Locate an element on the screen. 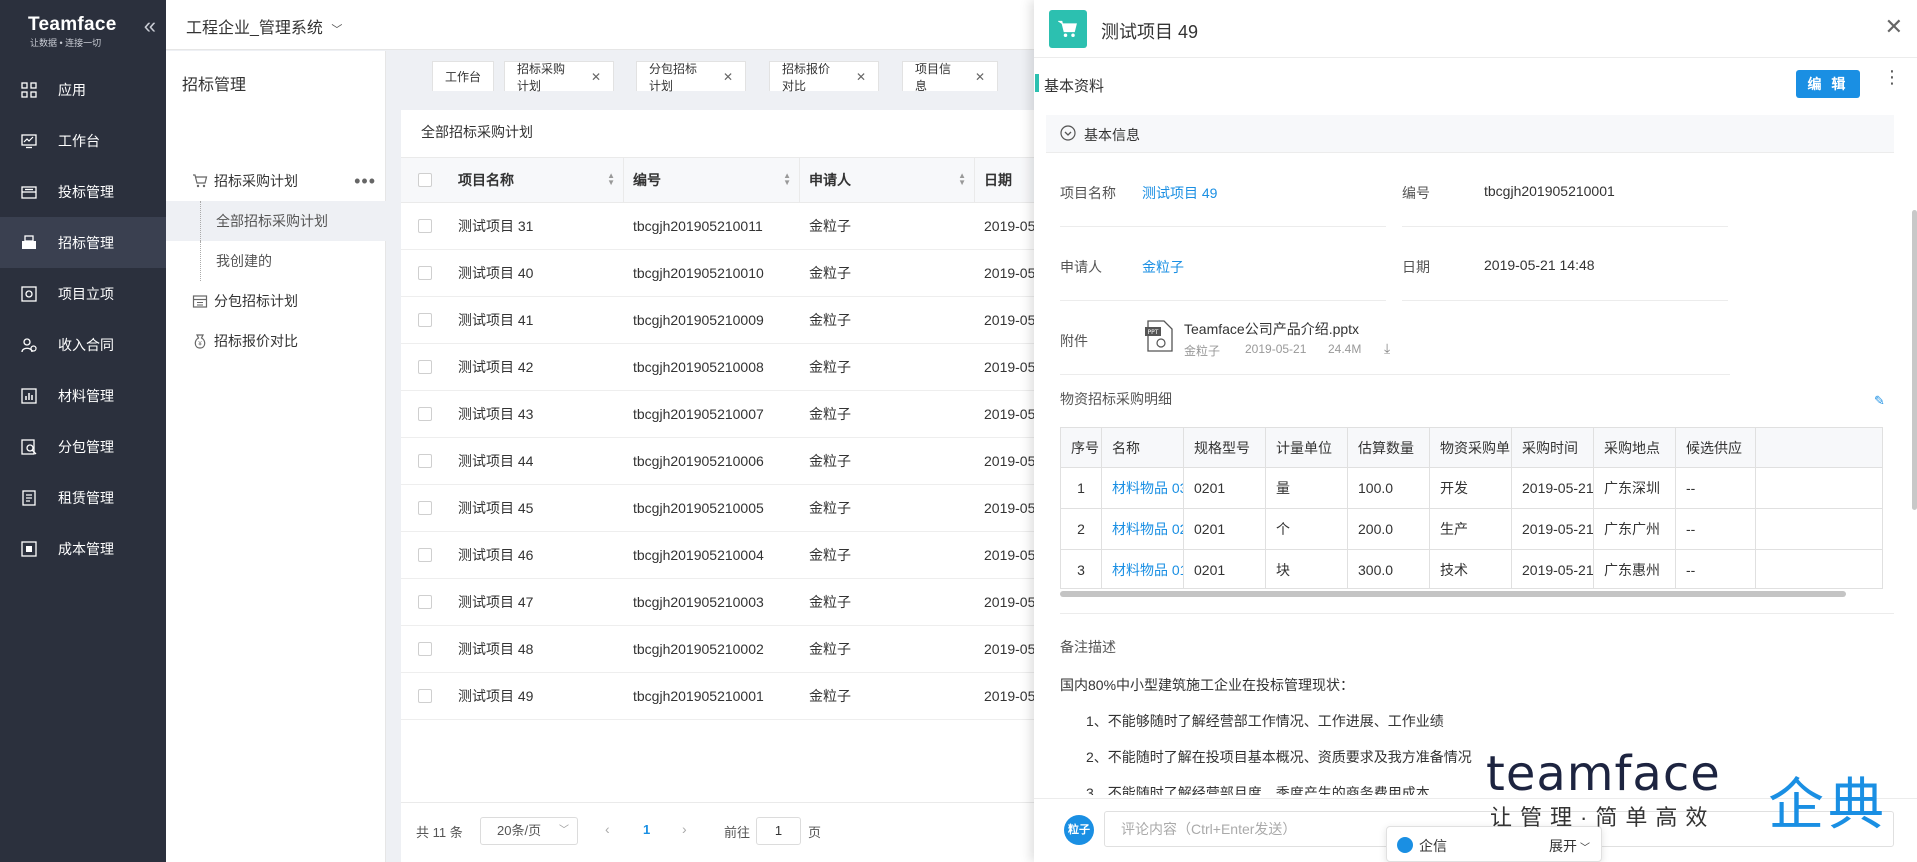 The image size is (1917, 862). tab-workbench: 工作台 is located at coordinates (463, 76).